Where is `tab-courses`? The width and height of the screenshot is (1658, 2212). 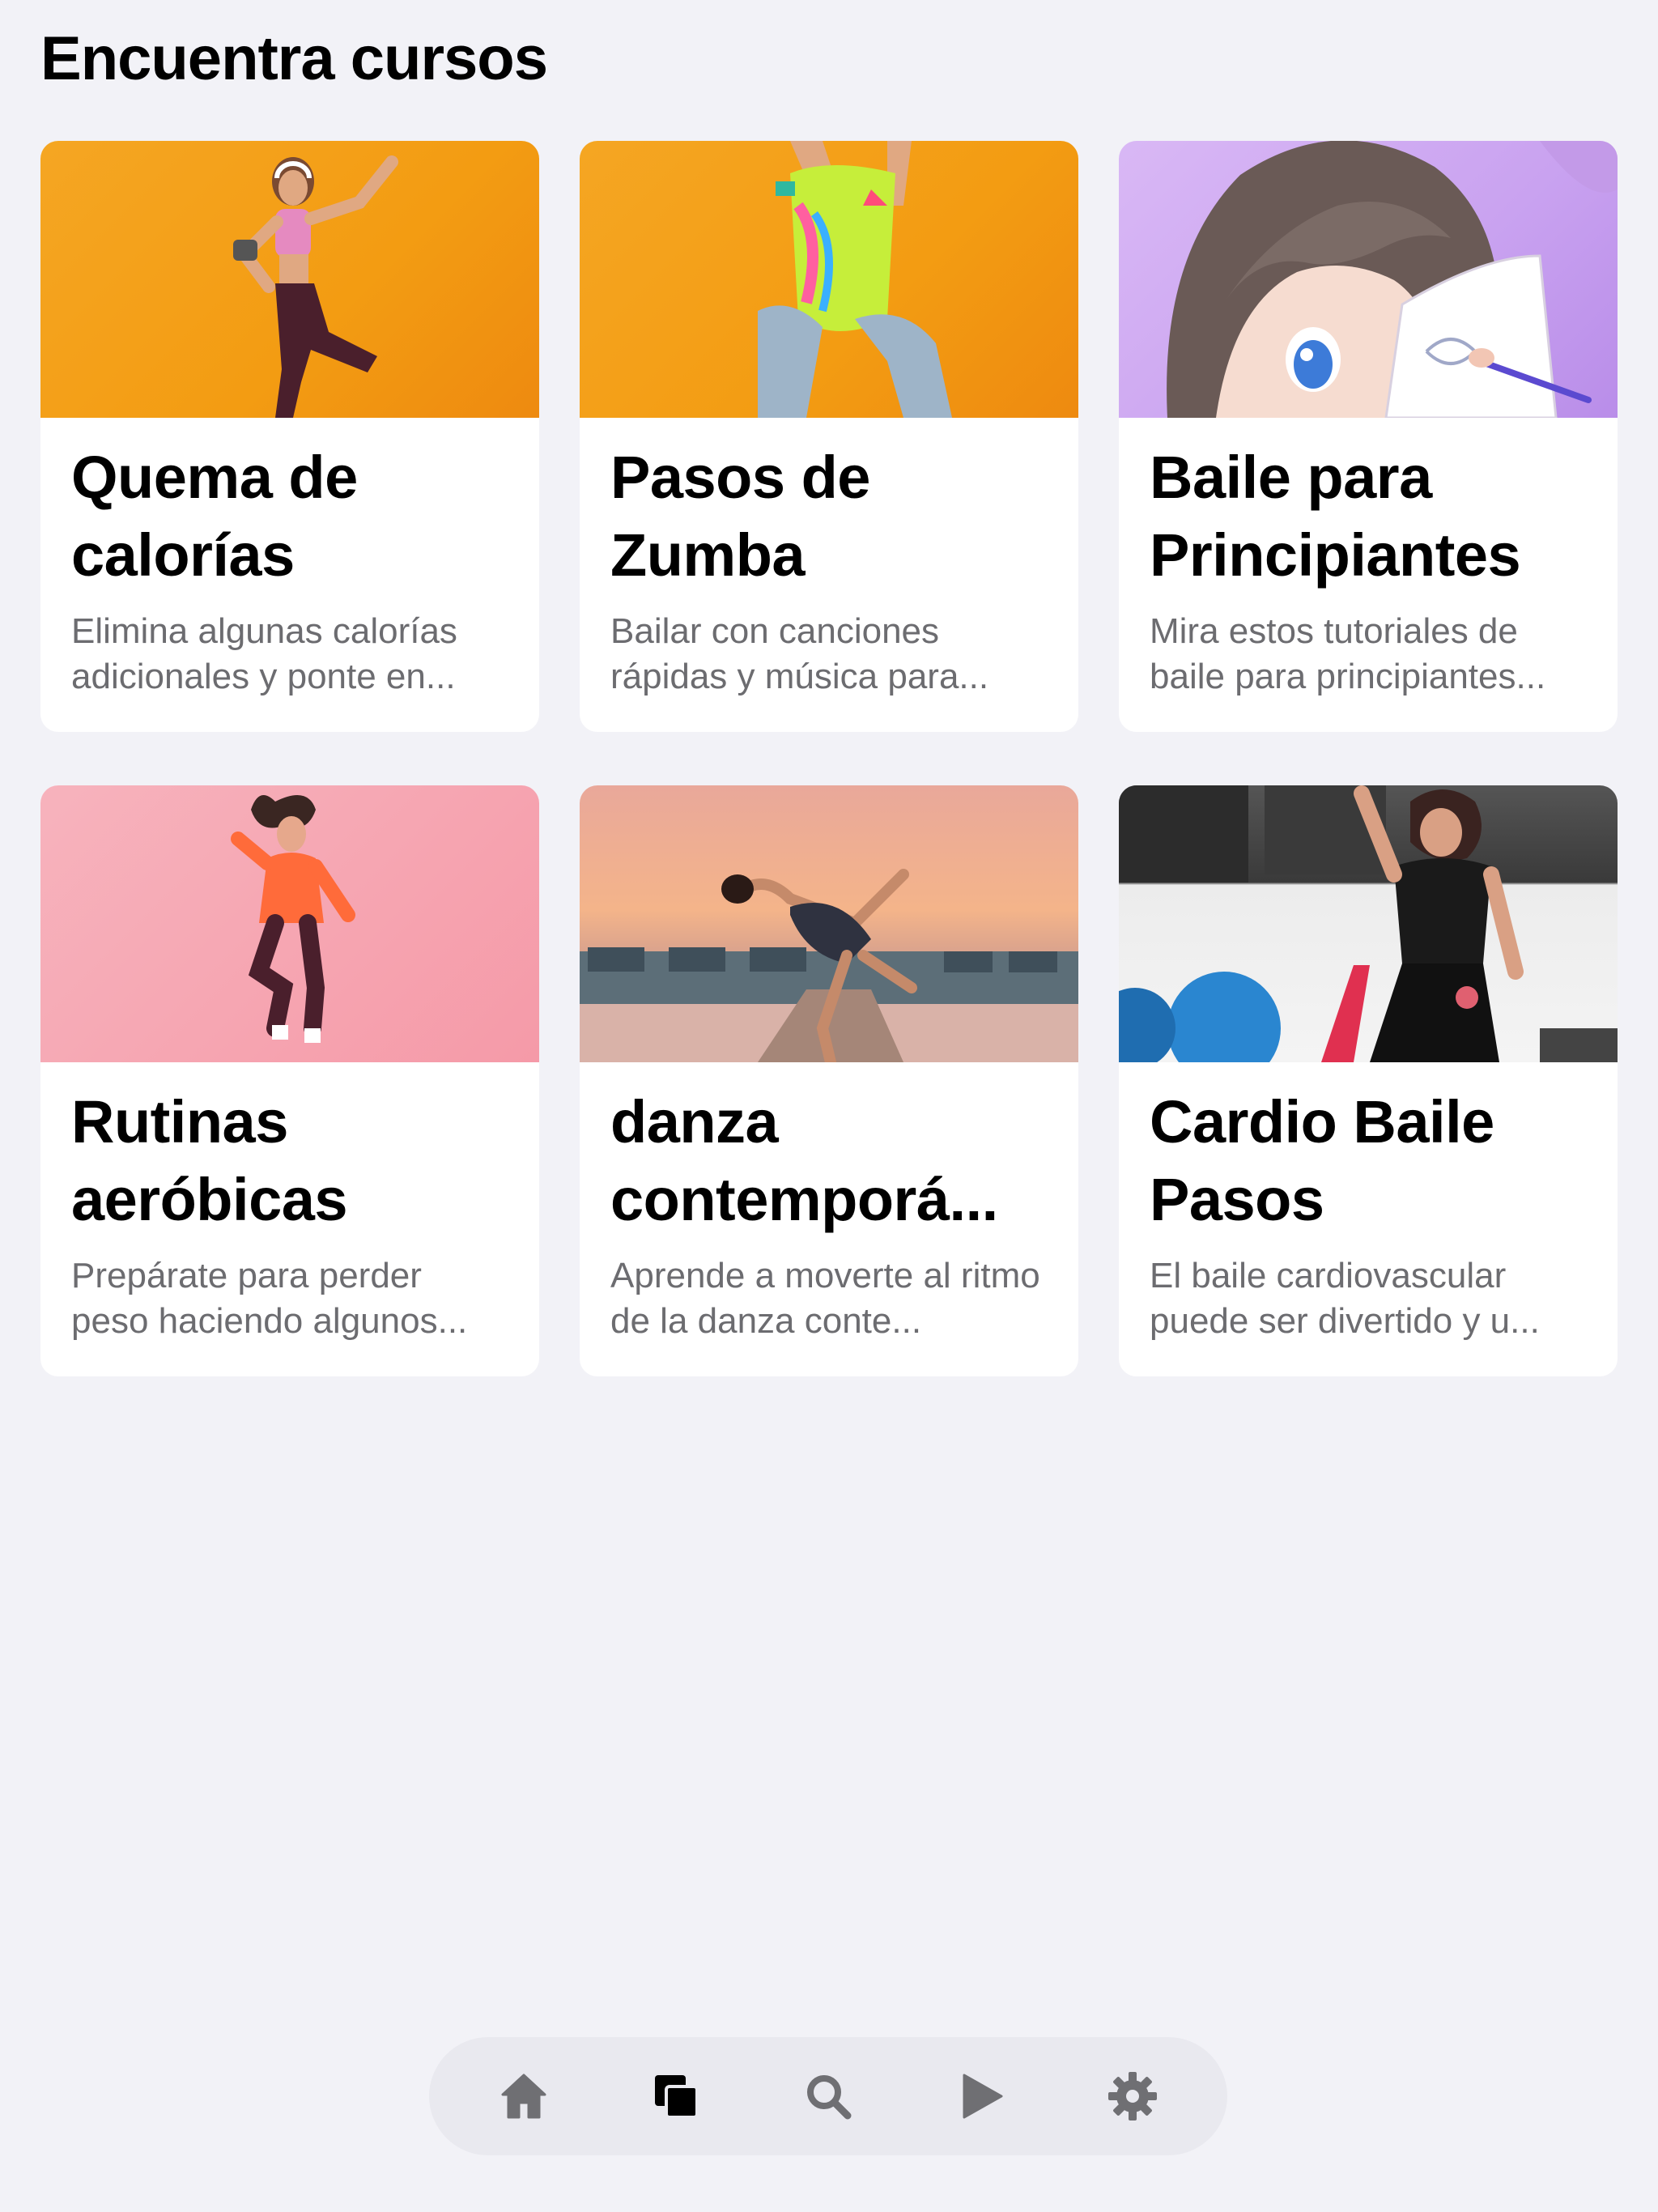
tab-courses is located at coordinates (676, 2097).